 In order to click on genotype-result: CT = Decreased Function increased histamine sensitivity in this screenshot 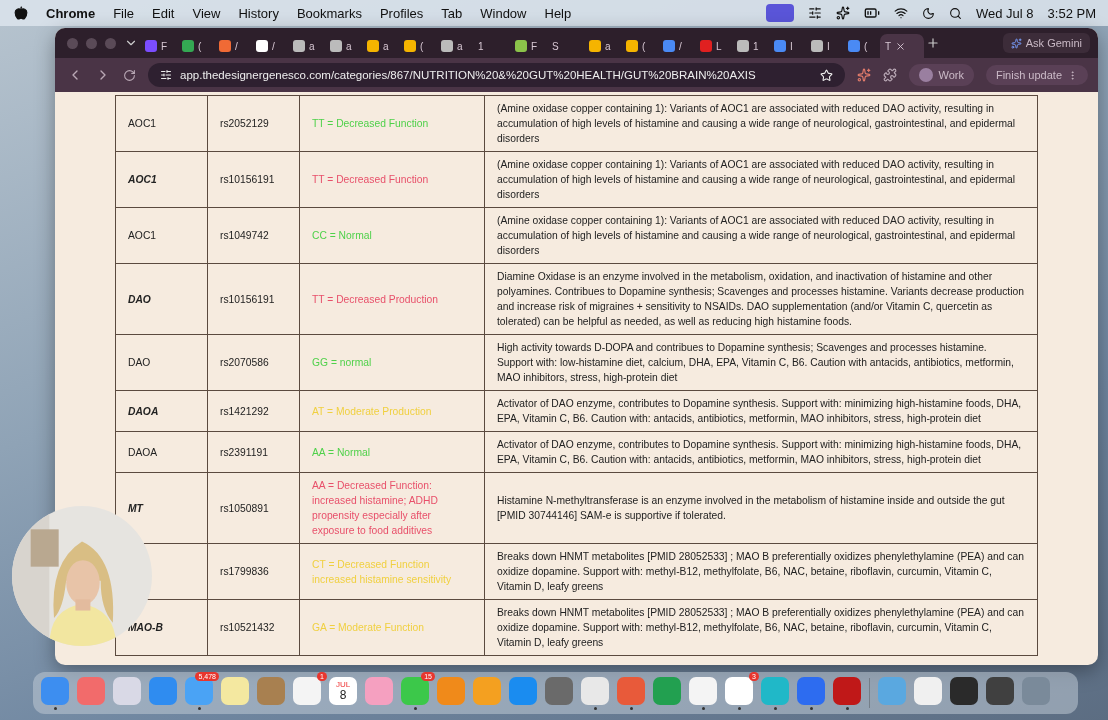, I will do `click(382, 571)`.